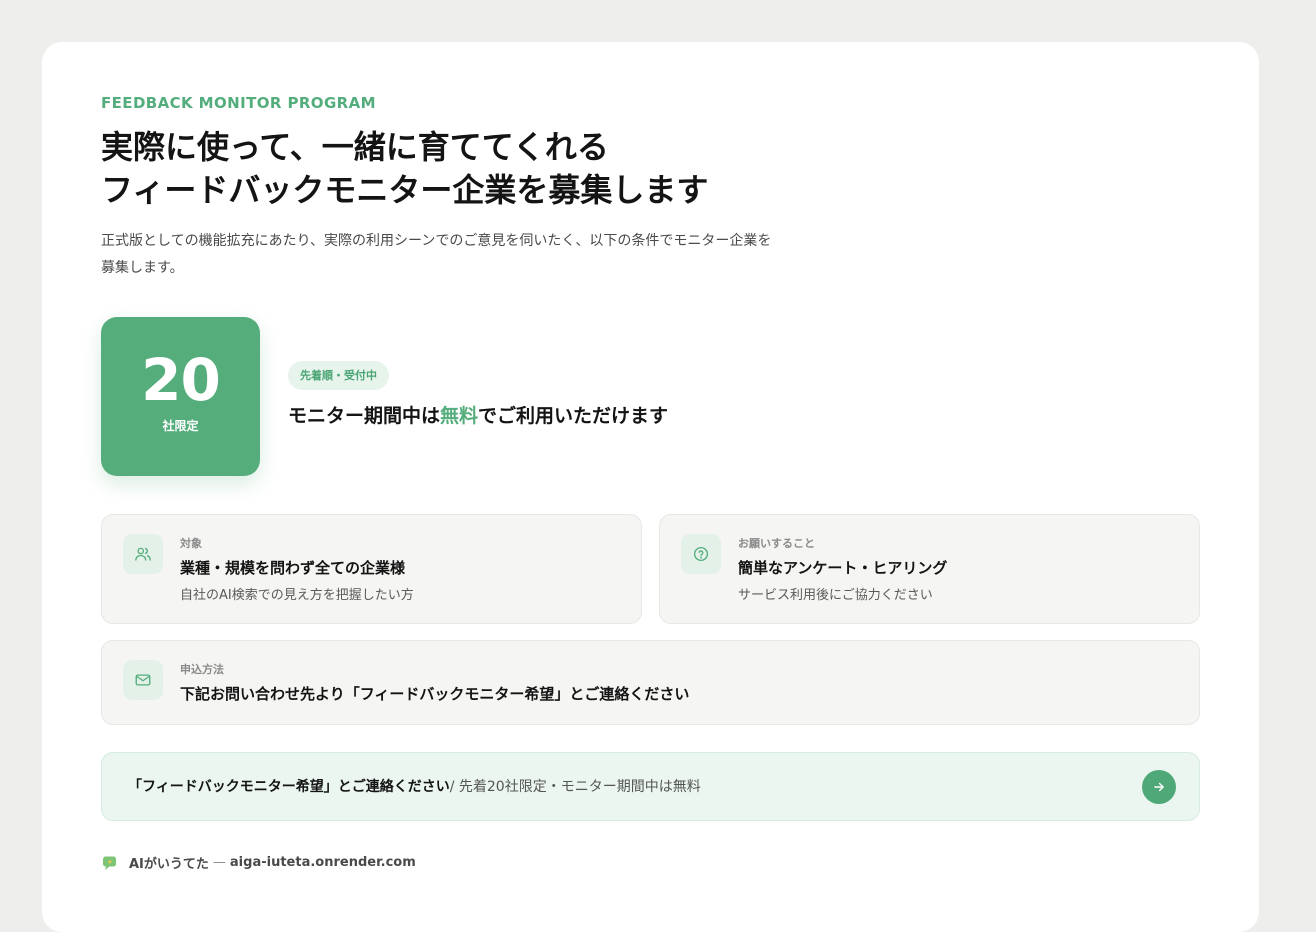 This screenshot has height=932, width=1316. Describe the element at coordinates (238, 103) in the screenshot. I see `eyebrow-label: FEEDBACK MONITOR PROGRAM` at that location.